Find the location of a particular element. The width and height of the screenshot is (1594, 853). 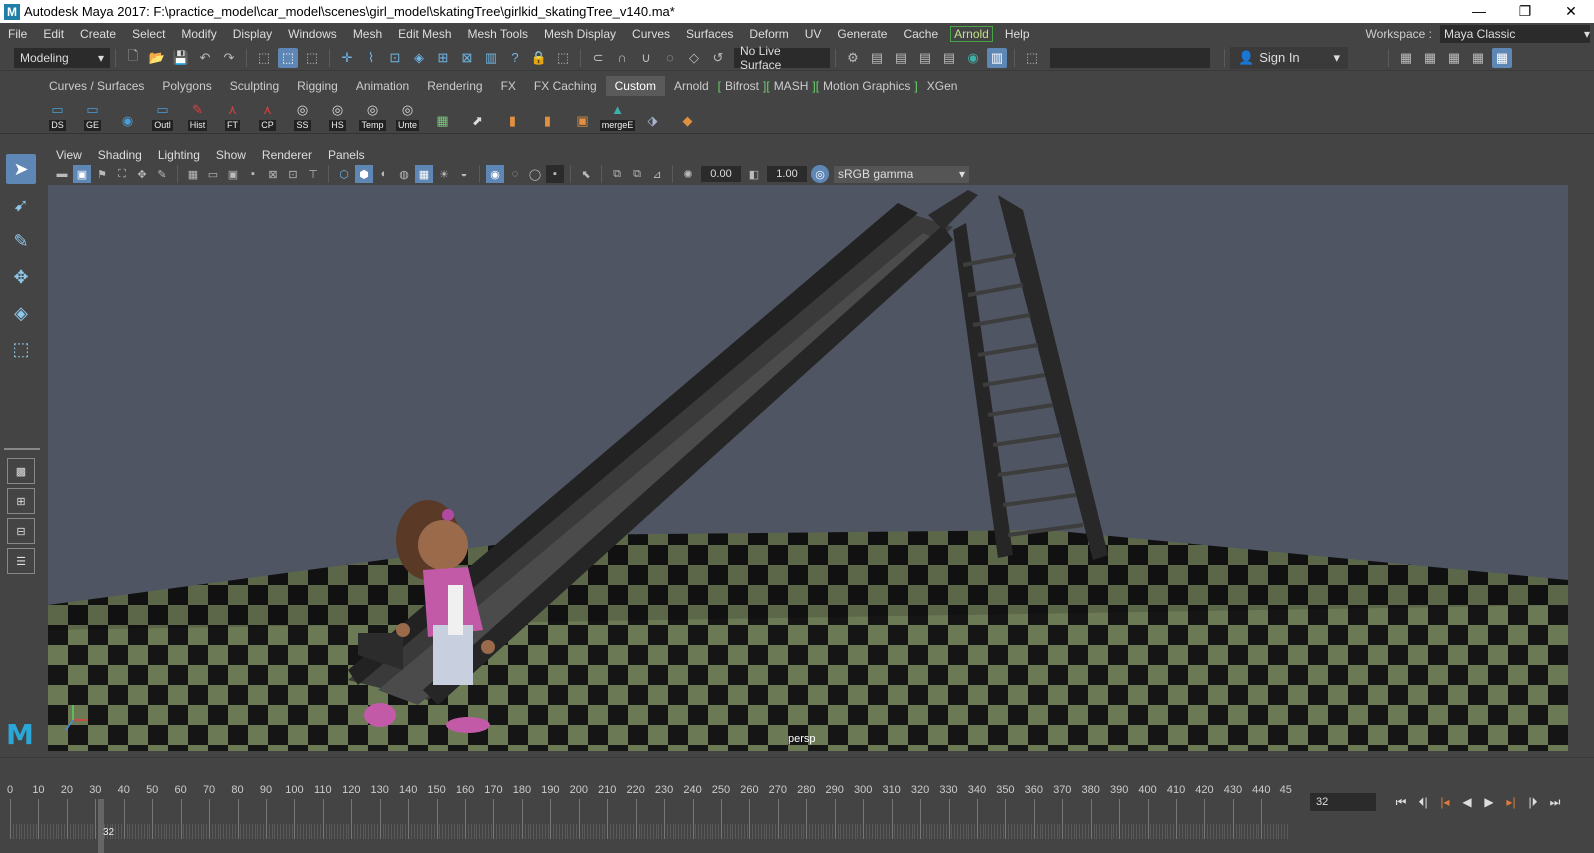

workspace-dropdown: Maya Classic ▾ is located at coordinates (1515, 34).